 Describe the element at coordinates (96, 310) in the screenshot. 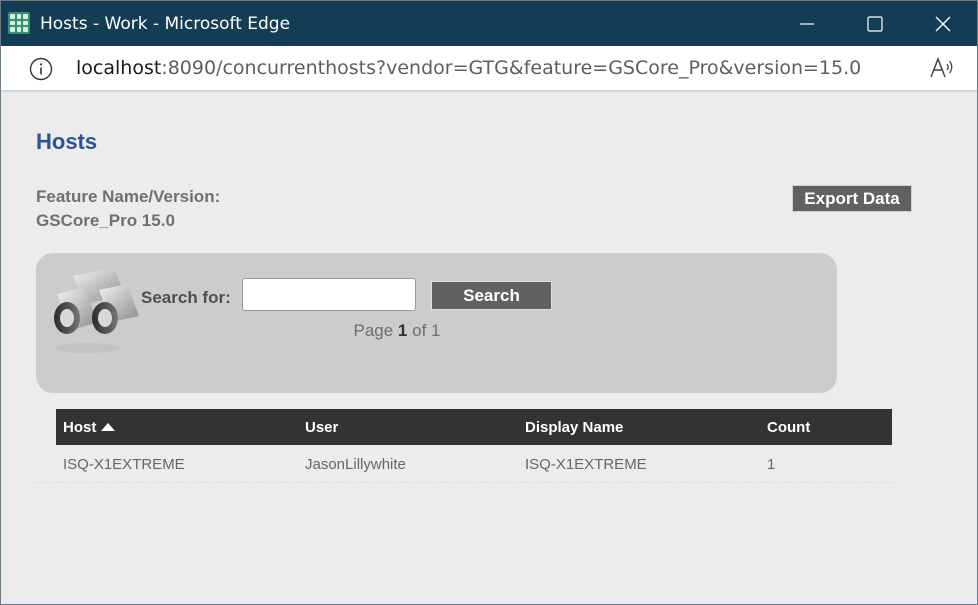

I see `binoculars-icon` at that location.